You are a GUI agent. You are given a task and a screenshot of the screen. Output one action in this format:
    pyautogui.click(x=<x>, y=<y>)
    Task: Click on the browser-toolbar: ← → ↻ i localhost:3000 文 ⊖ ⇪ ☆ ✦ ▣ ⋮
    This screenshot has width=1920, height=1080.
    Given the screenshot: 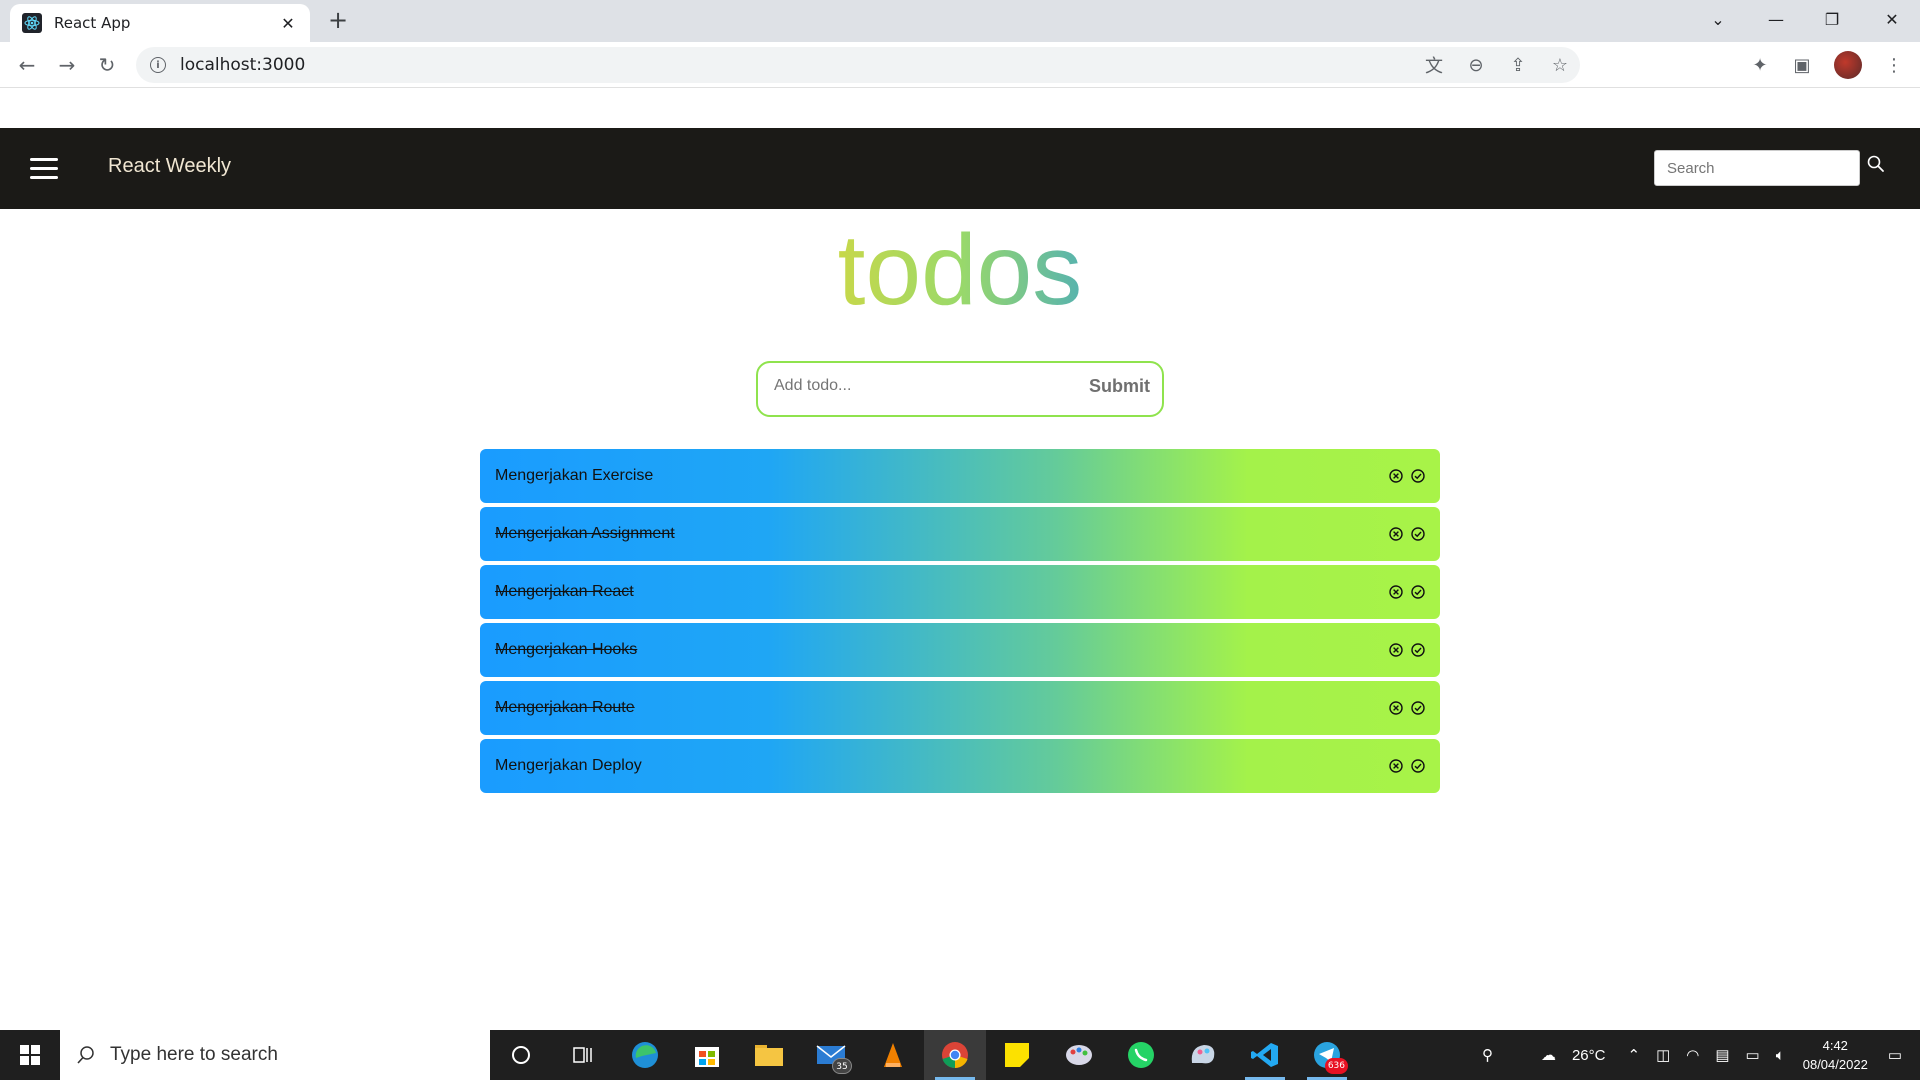 What is the action you would take?
    pyautogui.click(x=960, y=65)
    